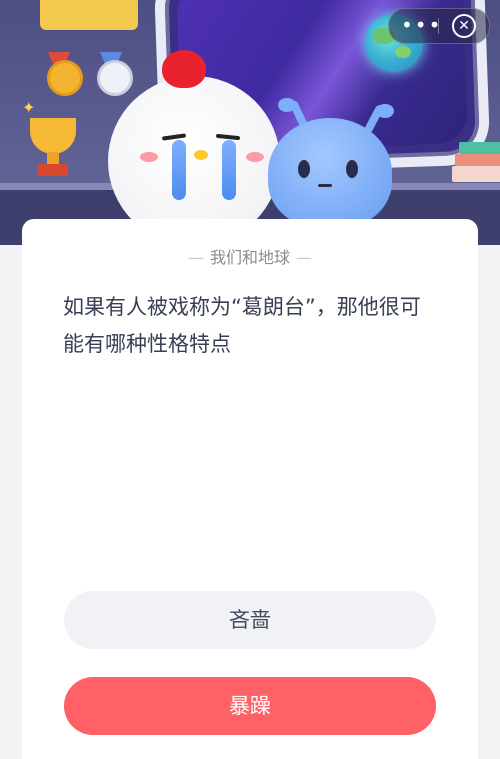  Describe the element at coordinates (184, 69) in the screenshot. I see `chick-comb` at that location.